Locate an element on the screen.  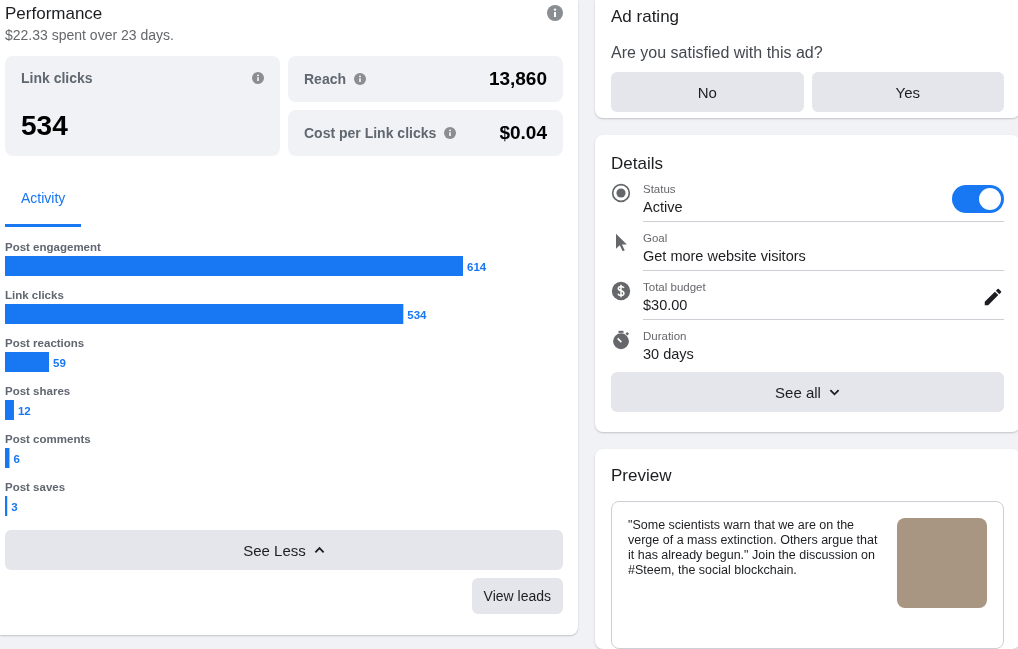
bar-label: Link clicks is located at coordinates (34, 295).